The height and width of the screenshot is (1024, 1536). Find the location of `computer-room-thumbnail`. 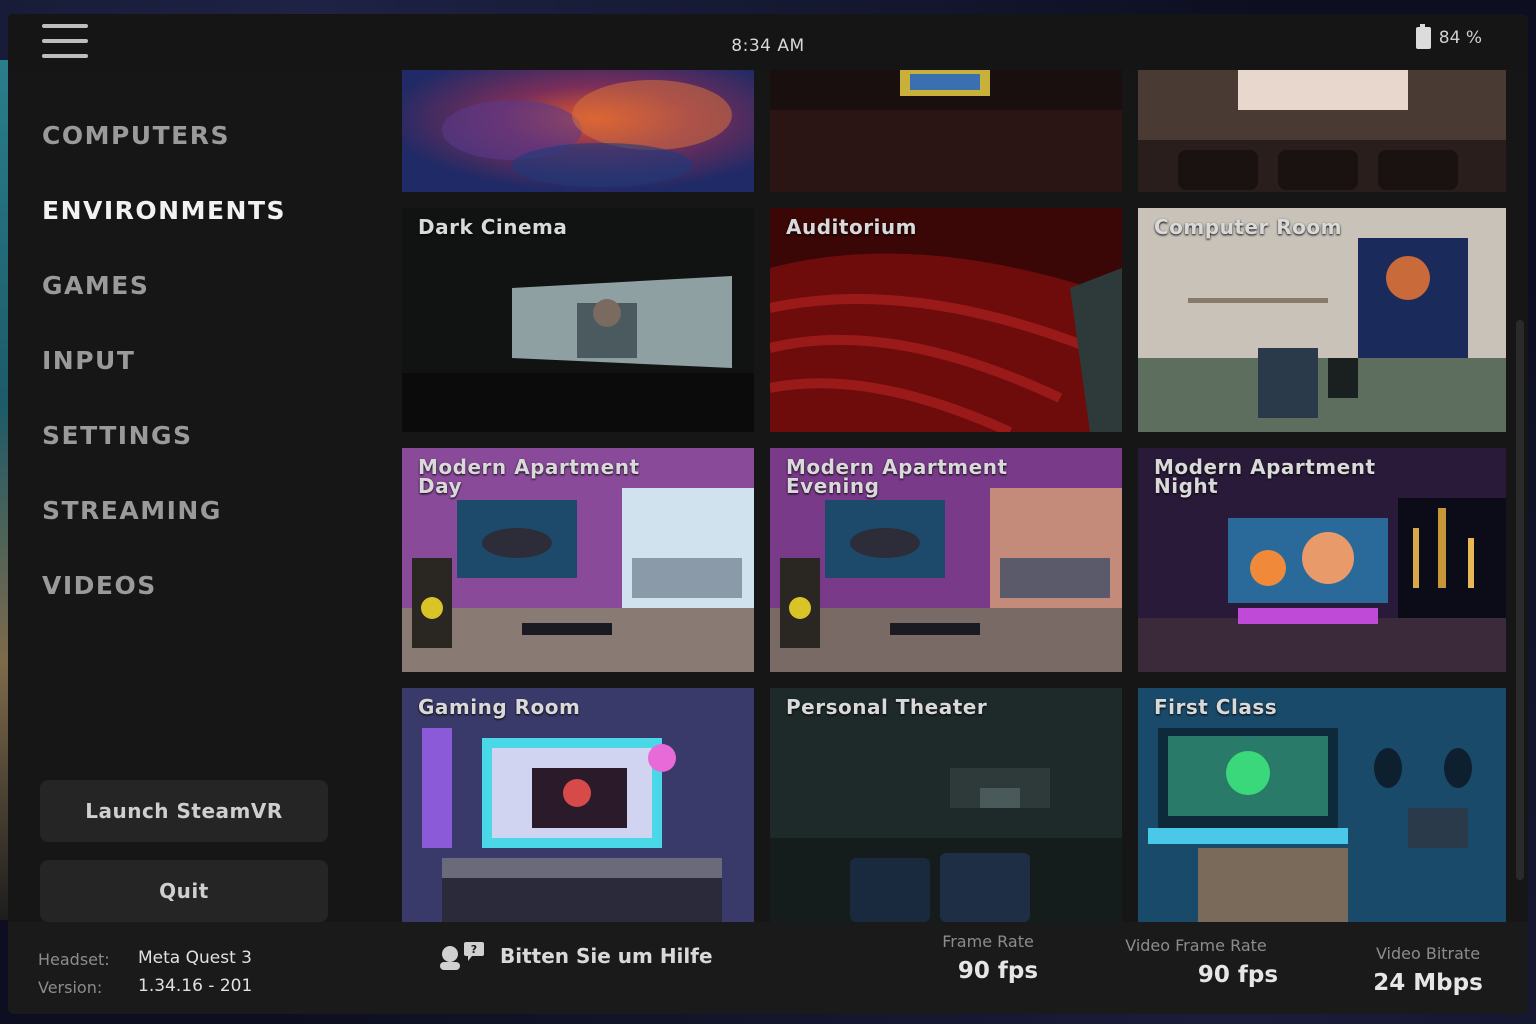

computer-room-thumbnail is located at coordinates (1322, 320).